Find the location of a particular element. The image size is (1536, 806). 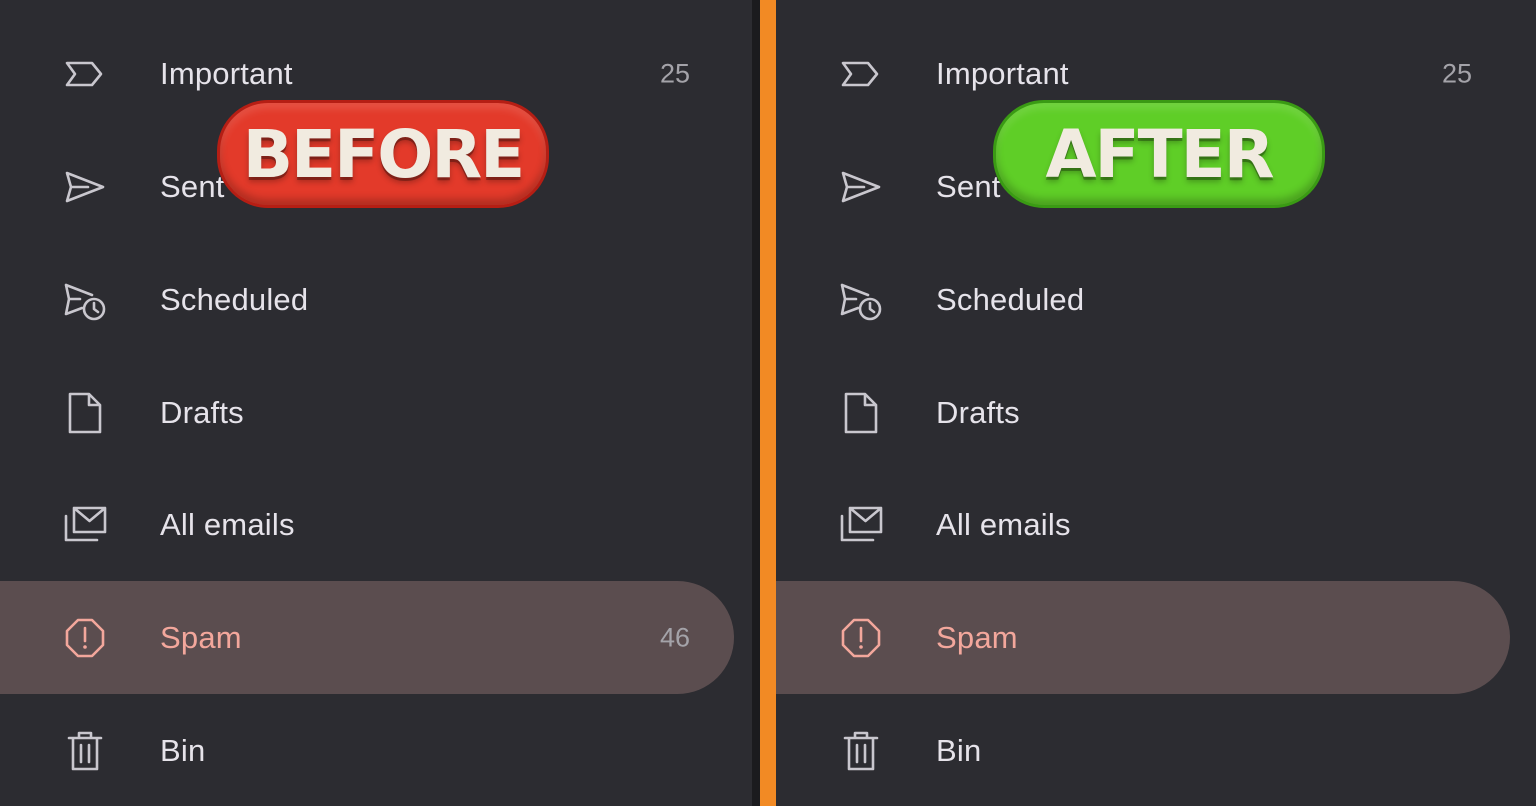

before-badge: BEFORE is located at coordinates (383, 154).